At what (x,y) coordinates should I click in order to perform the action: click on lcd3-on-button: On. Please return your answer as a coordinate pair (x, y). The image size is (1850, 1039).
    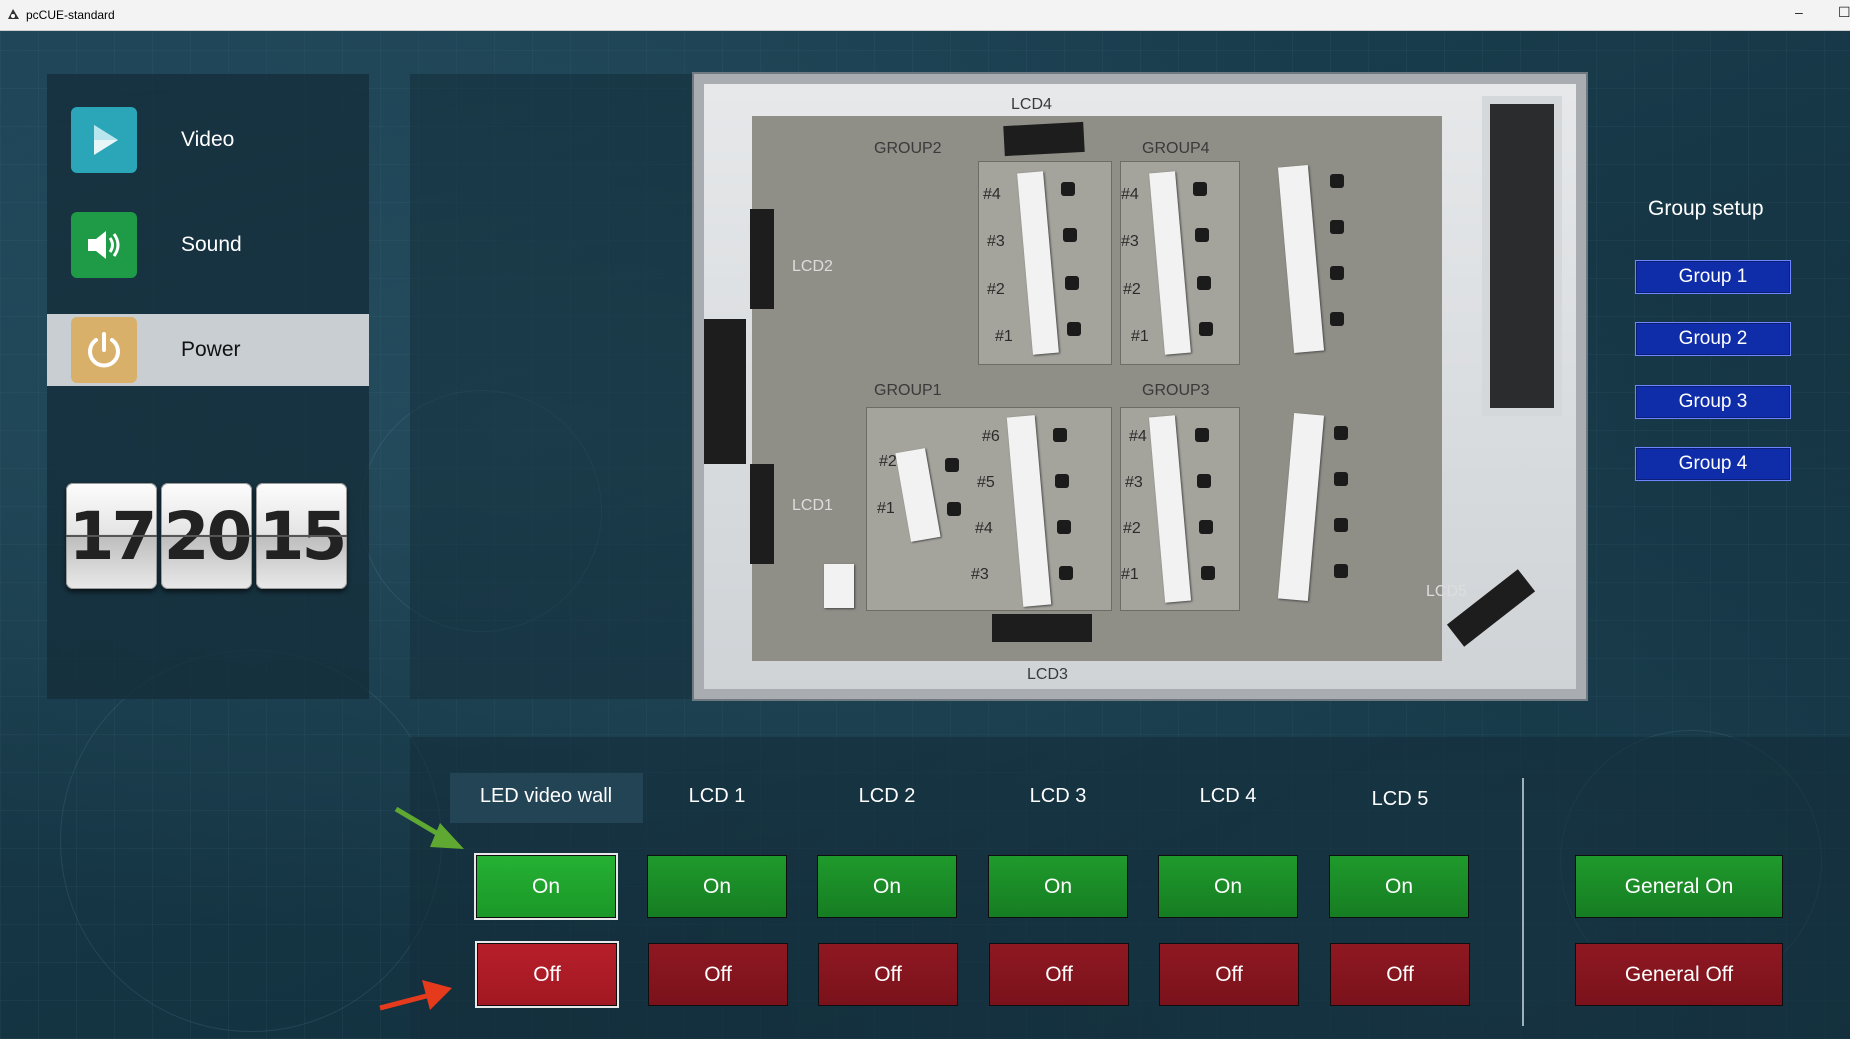
    Looking at the image, I should click on (1058, 886).